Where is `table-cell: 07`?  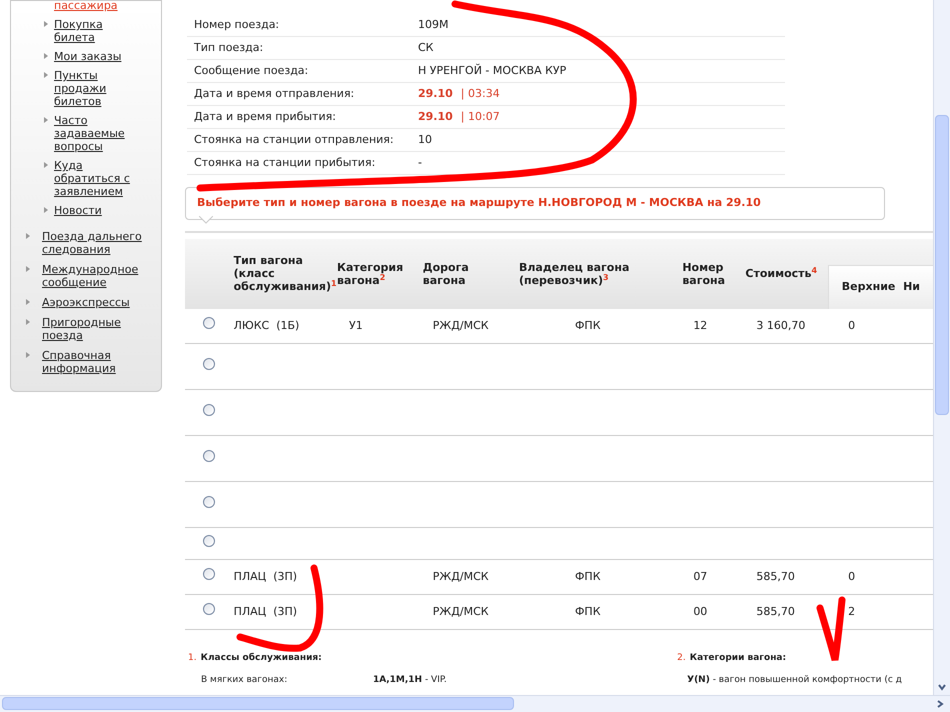
table-cell: 07 is located at coordinates (700, 576).